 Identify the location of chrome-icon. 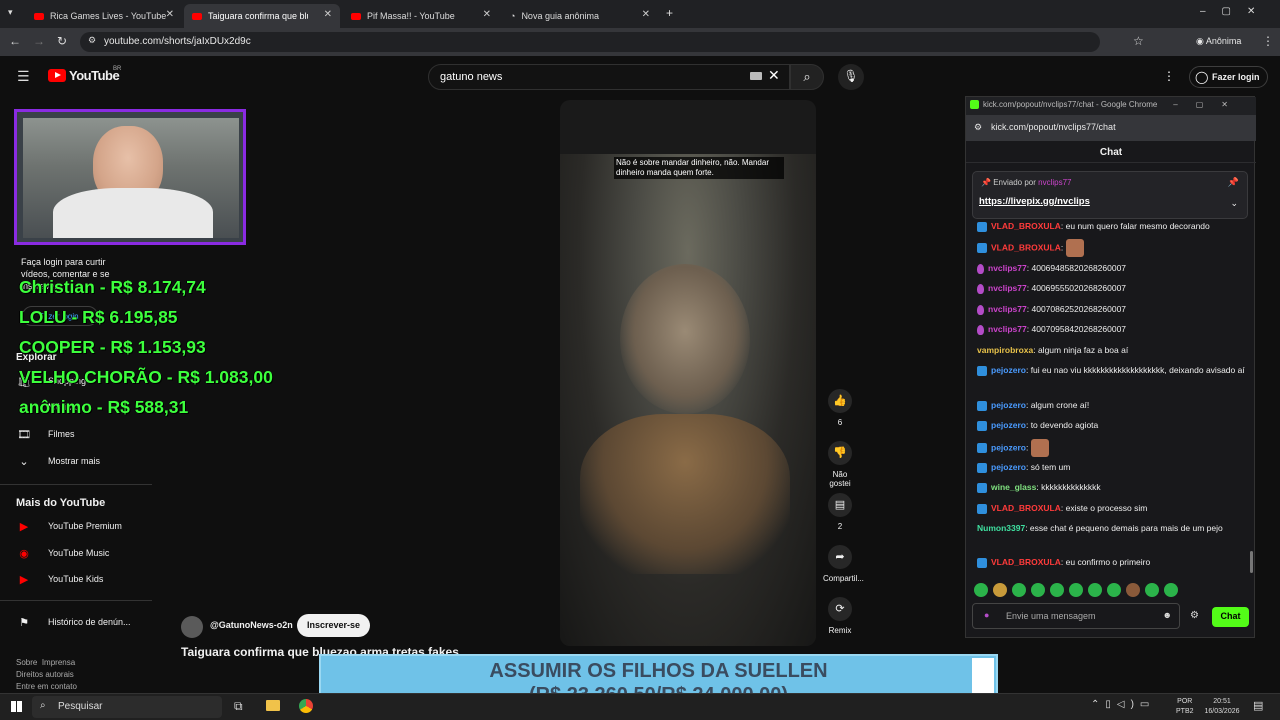
(306, 706).